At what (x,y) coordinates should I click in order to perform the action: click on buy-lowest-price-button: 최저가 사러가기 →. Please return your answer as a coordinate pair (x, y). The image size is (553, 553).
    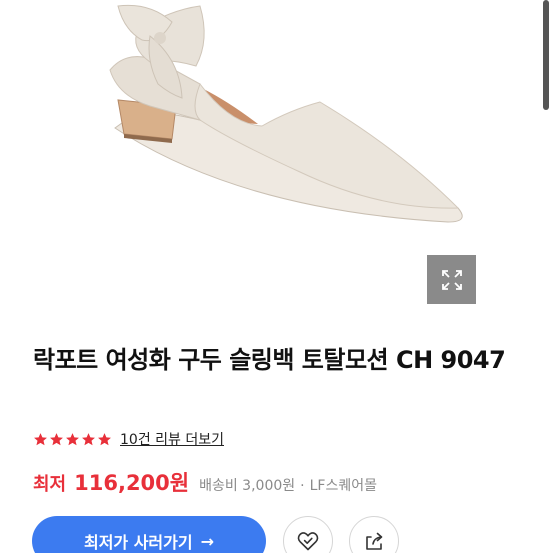
    Looking at the image, I should click on (149, 534).